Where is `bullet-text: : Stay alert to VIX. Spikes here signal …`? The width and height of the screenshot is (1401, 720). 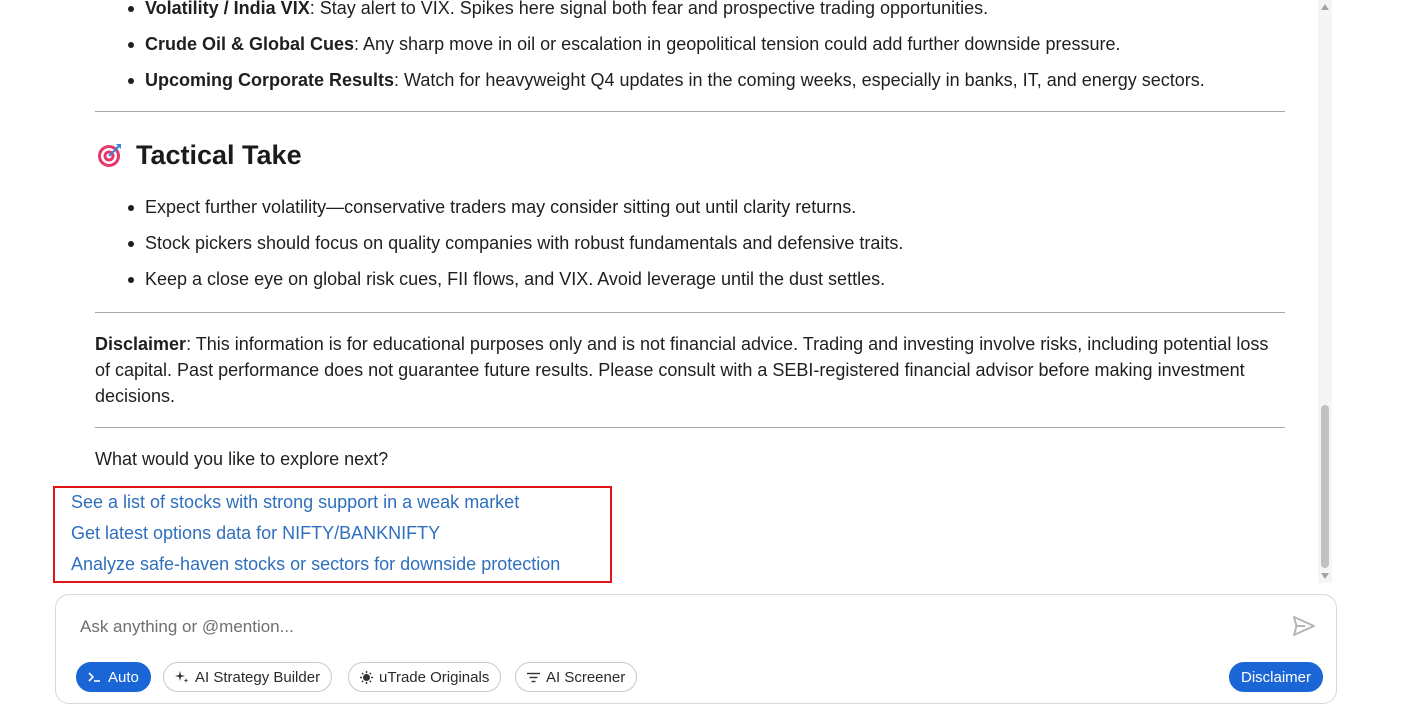 bullet-text: : Stay alert to VIX. Spikes here signal … is located at coordinates (649, 9).